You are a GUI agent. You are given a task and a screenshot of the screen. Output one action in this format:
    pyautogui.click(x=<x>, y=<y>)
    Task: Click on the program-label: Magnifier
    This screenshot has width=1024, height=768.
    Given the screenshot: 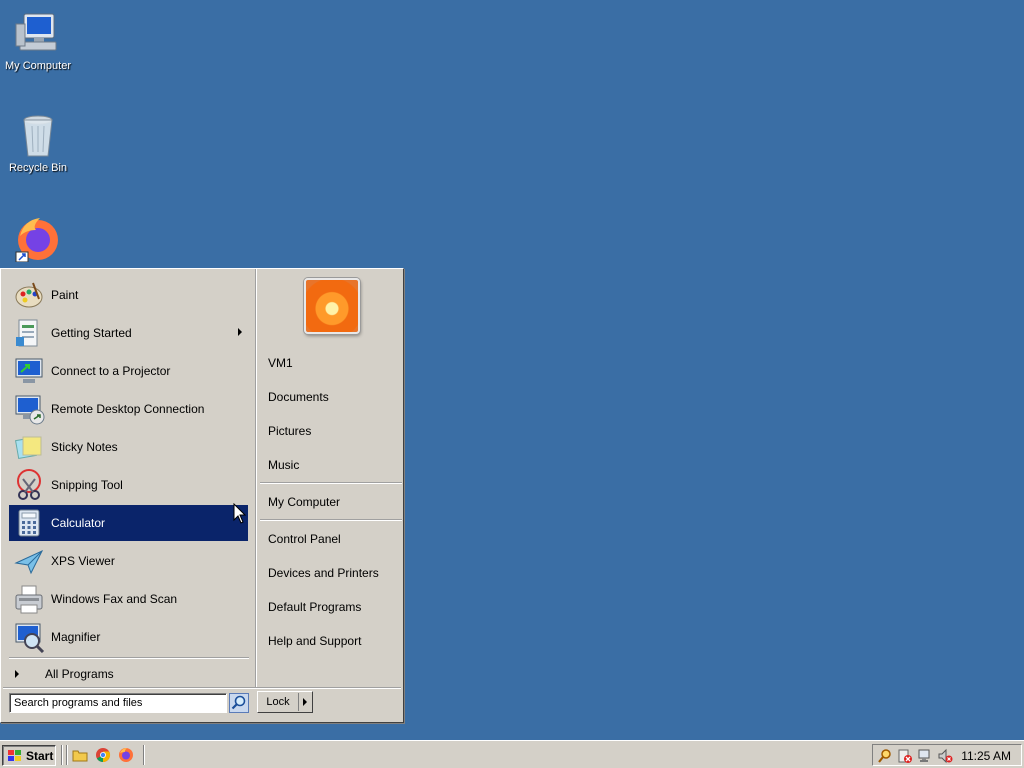 What is the action you would take?
    pyautogui.click(x=76, y=637)
    